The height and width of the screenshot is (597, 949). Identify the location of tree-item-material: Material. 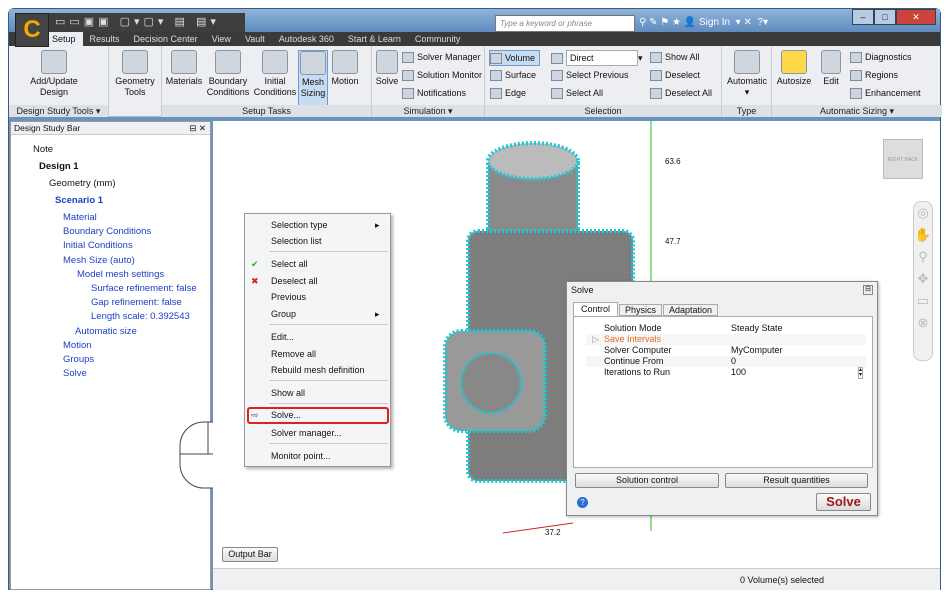
(80, 217).